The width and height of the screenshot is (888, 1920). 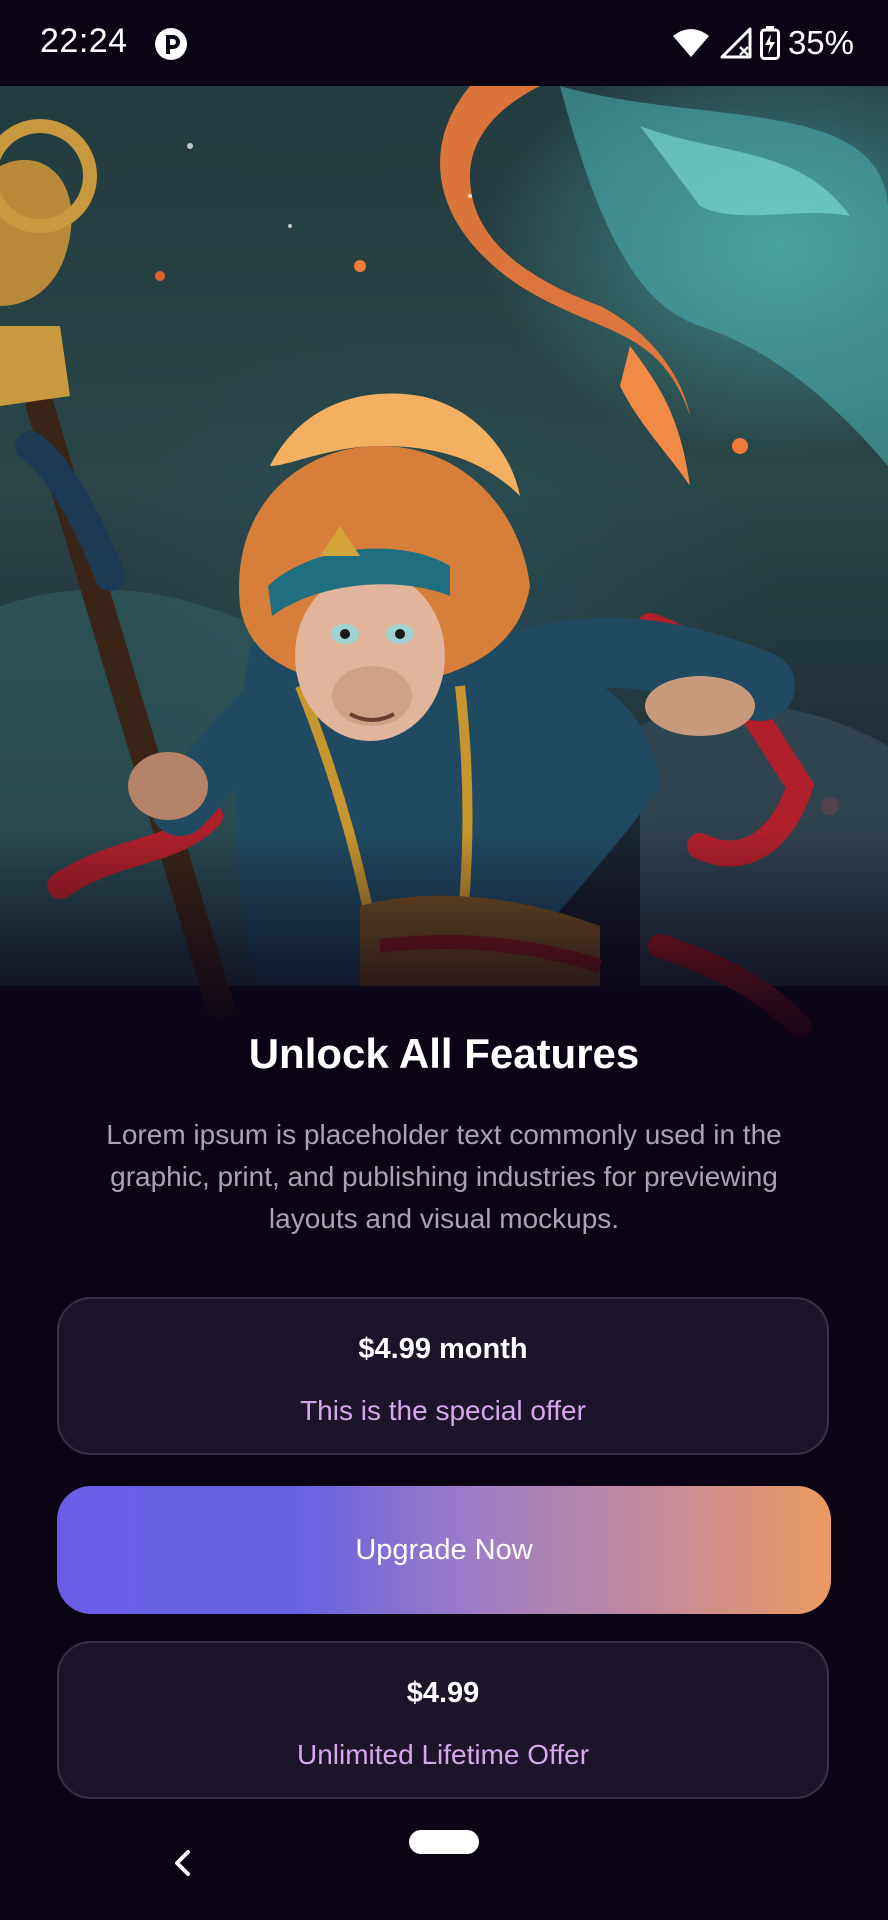 What do you see at coordinates (444, 1842) in the screenshot?
I see `home-pill-icon` at bounding box center [444, 1842].